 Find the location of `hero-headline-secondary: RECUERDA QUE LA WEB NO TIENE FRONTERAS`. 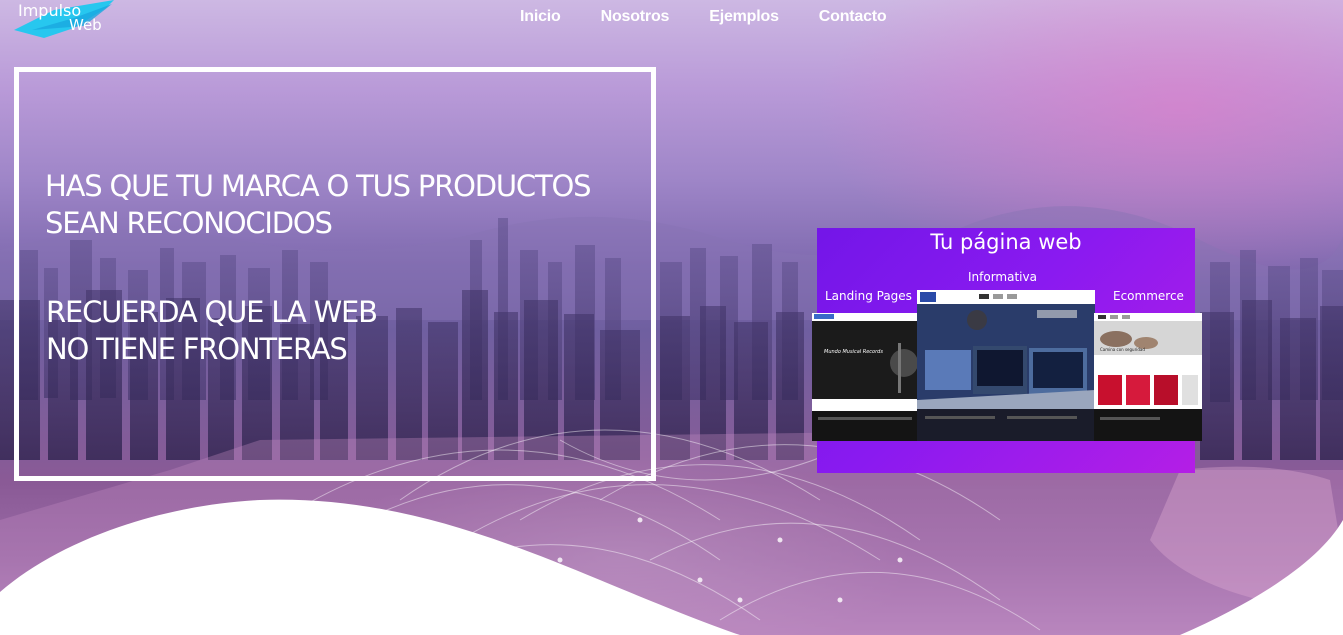

hero-headline-secondary: RECUERDA QUE LA WEB NO TIENE FRONTERAS is located at coordinates (346, 331).